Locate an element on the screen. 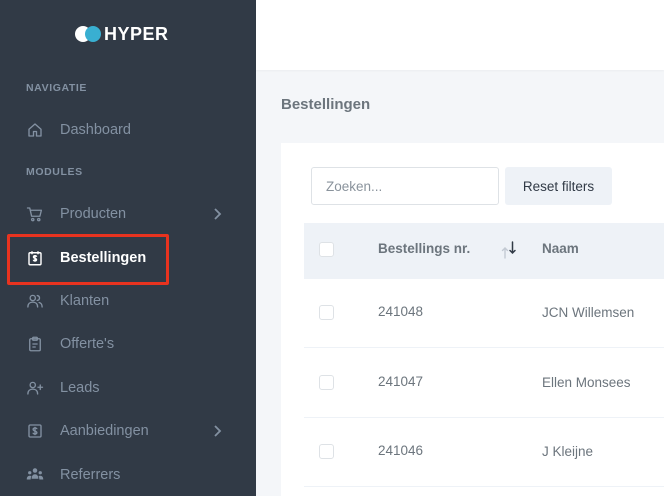 The height and width of the screenshot is (496, 664). sidebar-item-dashboard: Dashboard is located at coordinates (128, 130).